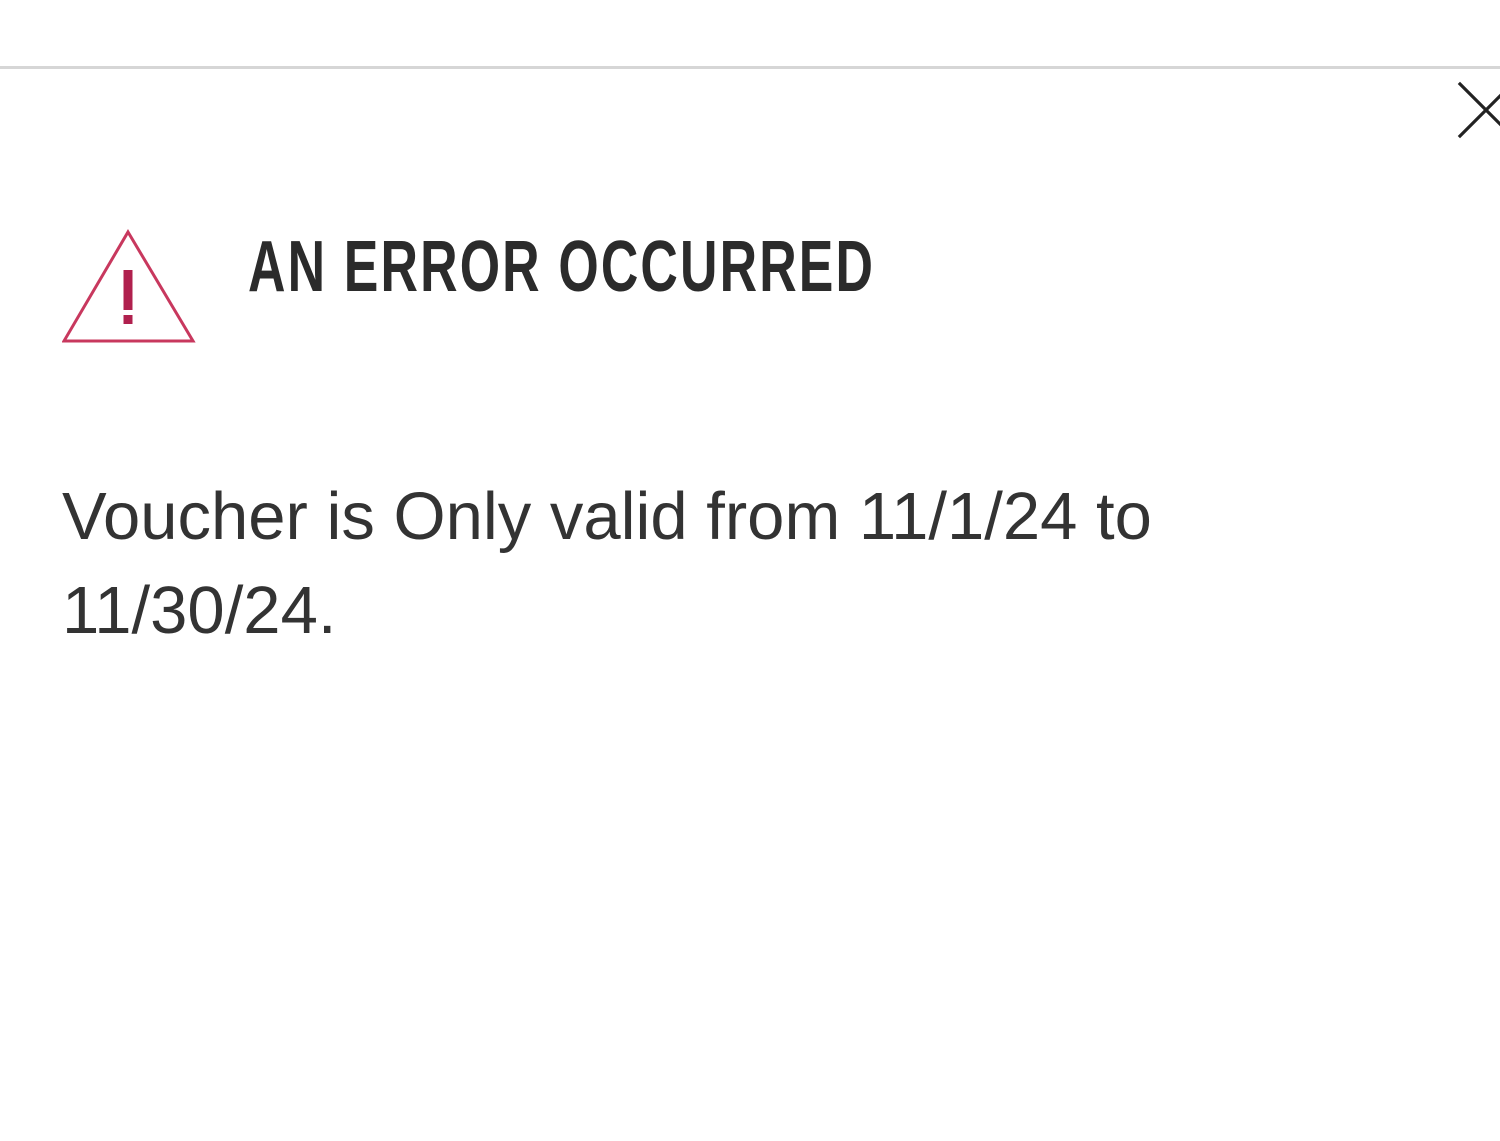 The image size is (1500, 1141). I want to click on warning-triangle-icon, so click(129, 287).